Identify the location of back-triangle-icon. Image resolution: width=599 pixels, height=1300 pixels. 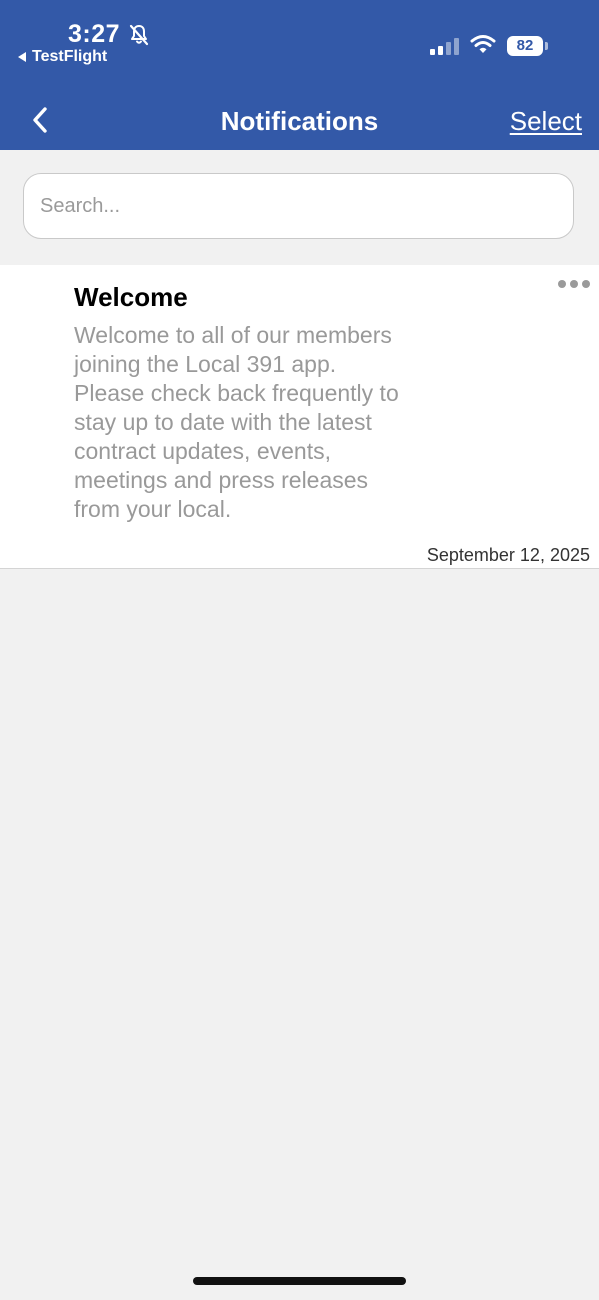
(22, 57).